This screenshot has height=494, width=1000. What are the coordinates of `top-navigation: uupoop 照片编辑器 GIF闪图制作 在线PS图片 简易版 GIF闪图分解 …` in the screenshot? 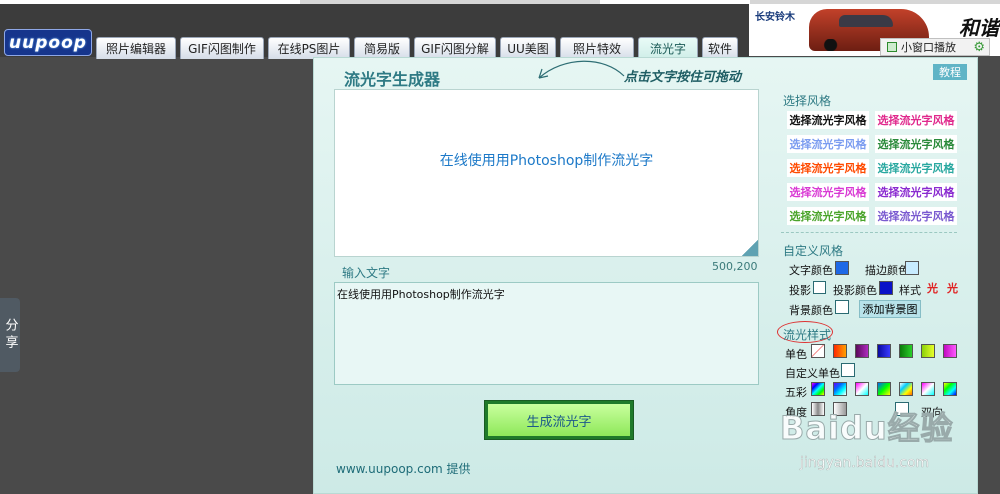 It's located at (375, 31).